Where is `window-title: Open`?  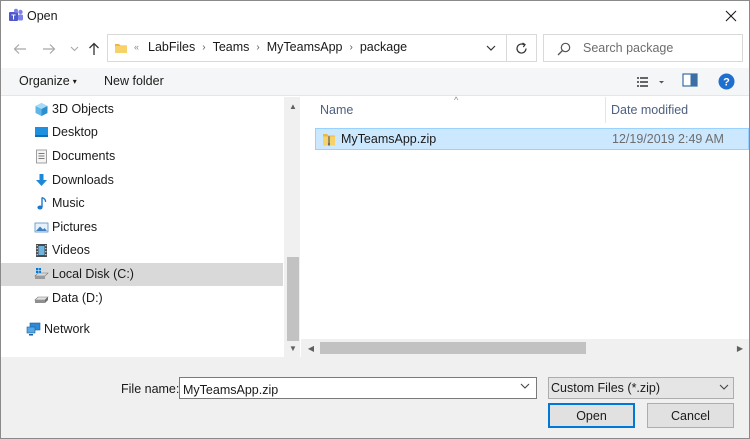
window-title: Open is located at coordinates (42, 16).